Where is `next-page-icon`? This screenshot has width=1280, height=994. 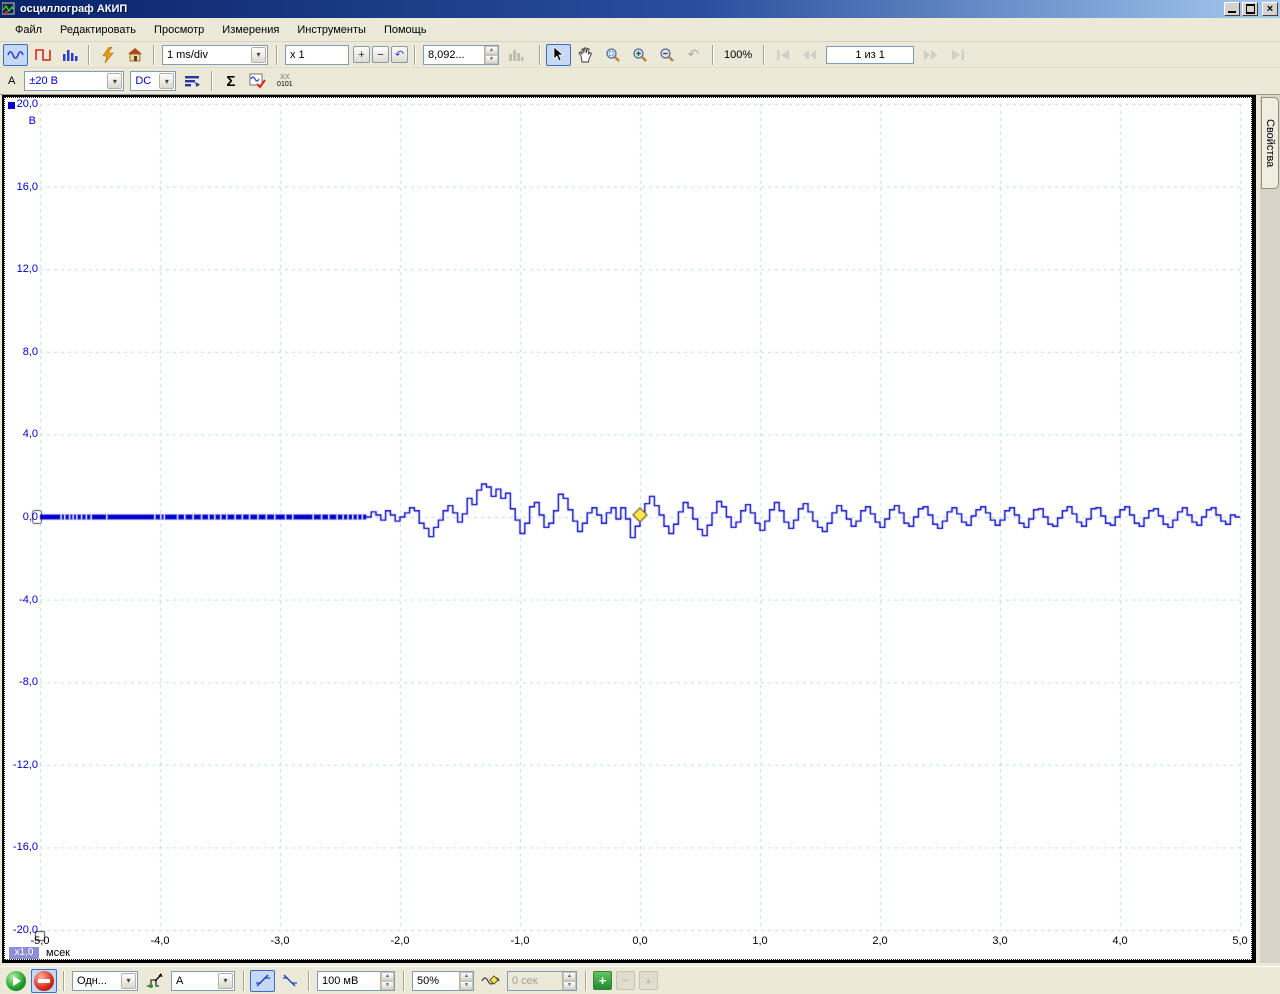
next-page-icon is located at coordinates (931, 54).